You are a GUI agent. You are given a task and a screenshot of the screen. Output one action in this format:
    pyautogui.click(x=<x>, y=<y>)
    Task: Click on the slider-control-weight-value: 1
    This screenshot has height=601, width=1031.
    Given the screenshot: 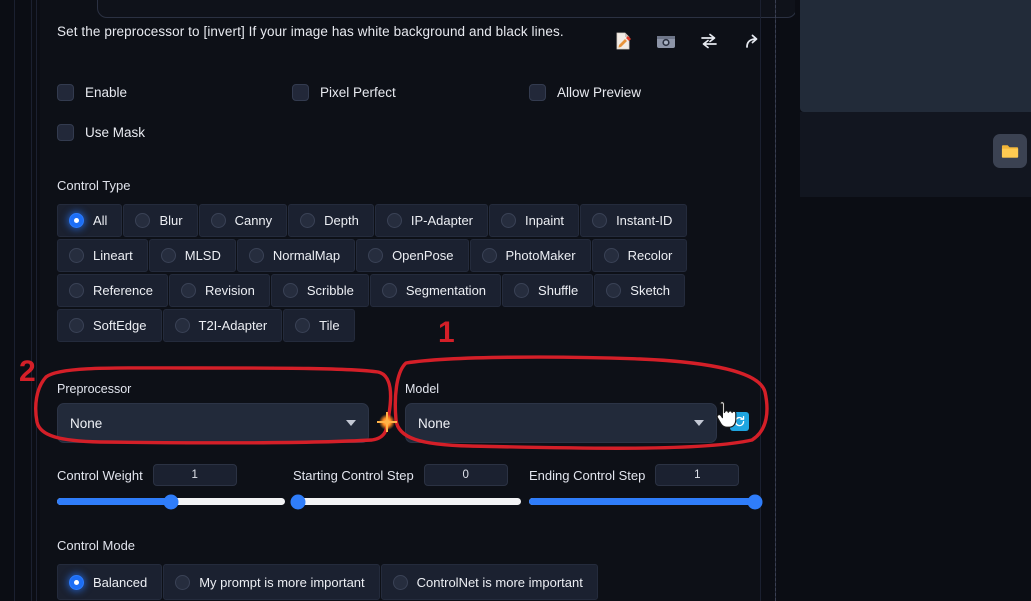 What is the action you would take?
    pyautogui.click(x=194, y=475)
    